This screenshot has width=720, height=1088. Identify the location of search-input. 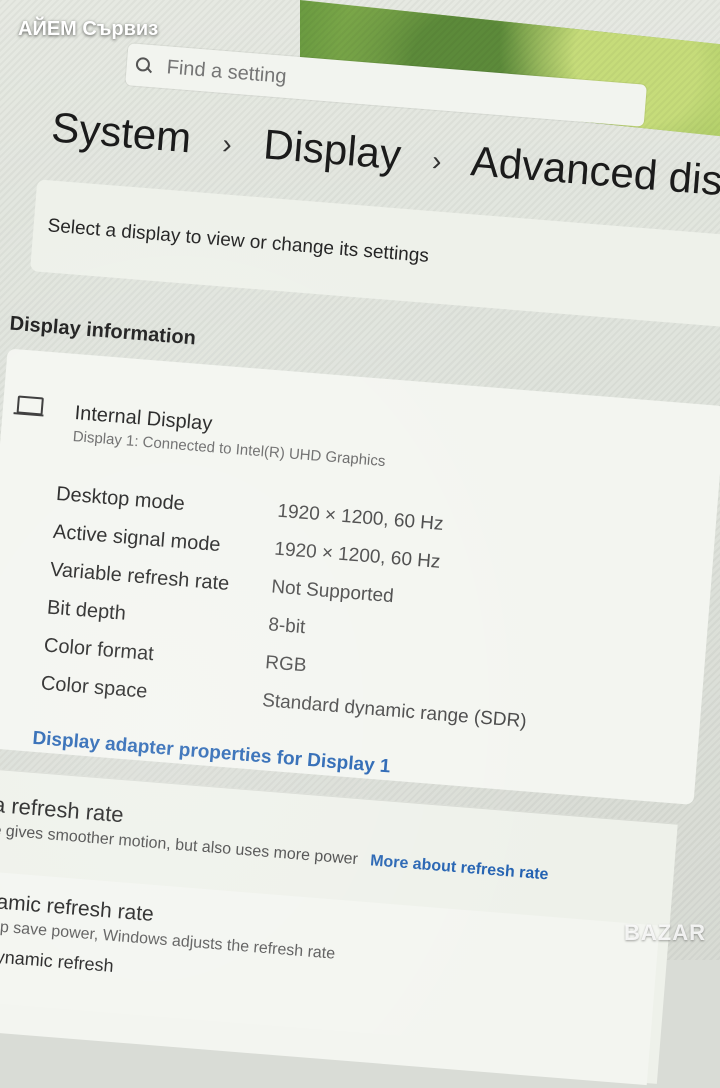
(376, 84).